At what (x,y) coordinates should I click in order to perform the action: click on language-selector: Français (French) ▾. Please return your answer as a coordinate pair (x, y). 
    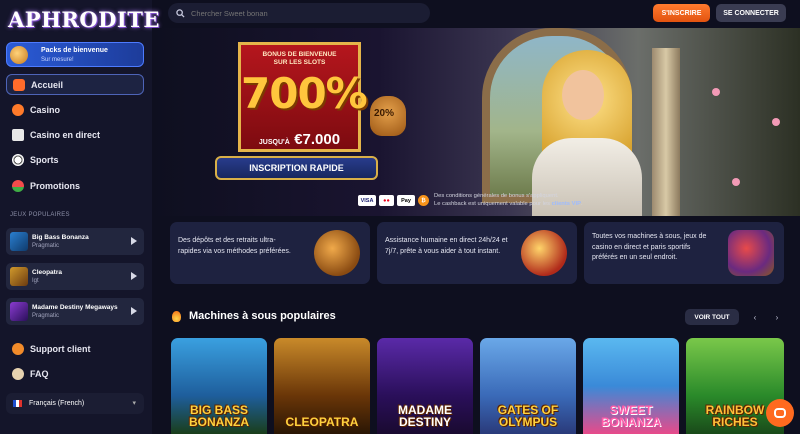
    Looking at the image, I should click on (75, 403).